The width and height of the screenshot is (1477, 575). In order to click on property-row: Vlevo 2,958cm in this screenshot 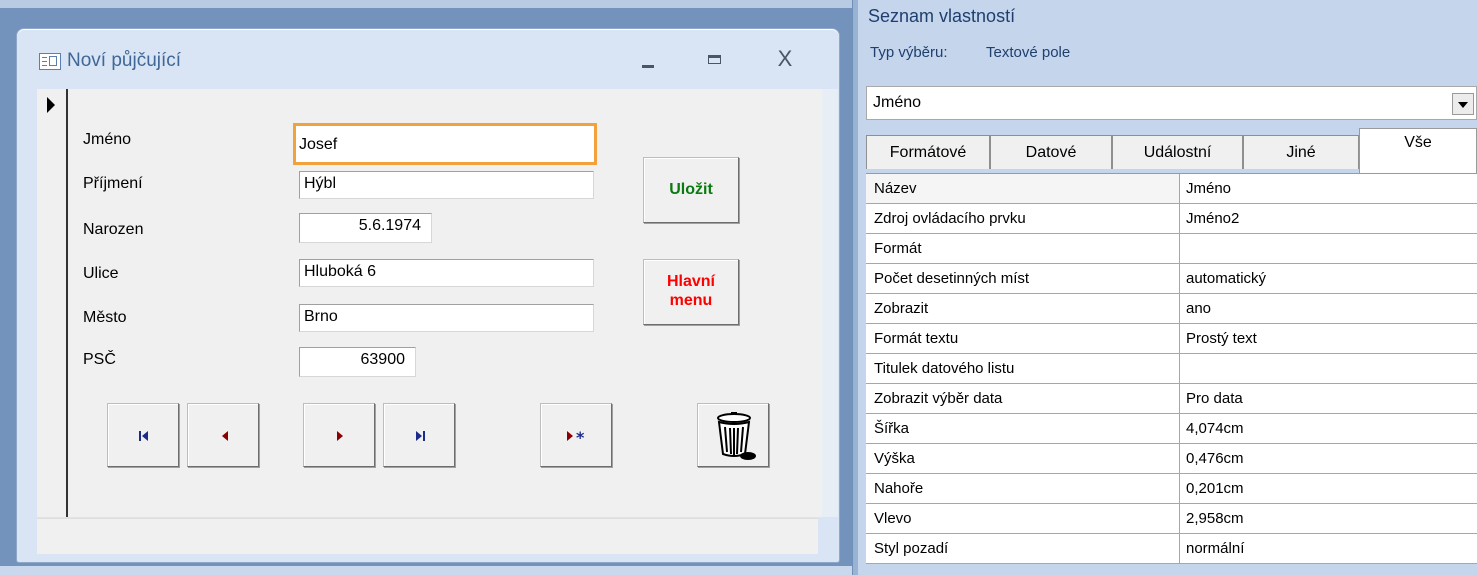, I will do `click(1171, 519)`.